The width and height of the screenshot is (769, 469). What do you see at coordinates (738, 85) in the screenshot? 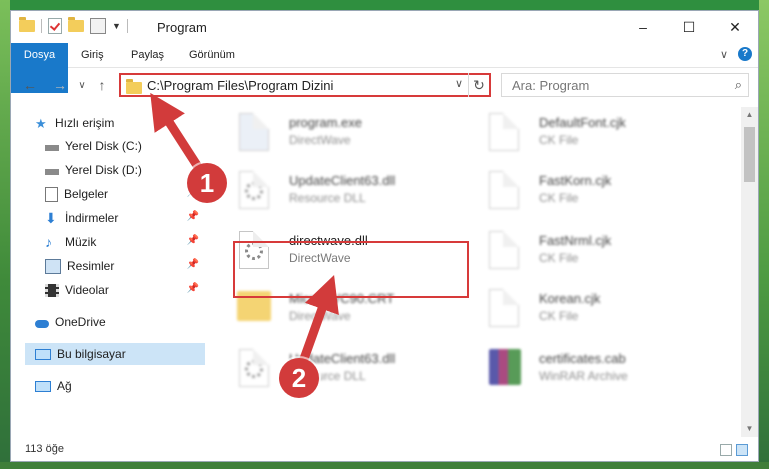
I see `search-icon: ⌕` at bounding box center [738, 85].